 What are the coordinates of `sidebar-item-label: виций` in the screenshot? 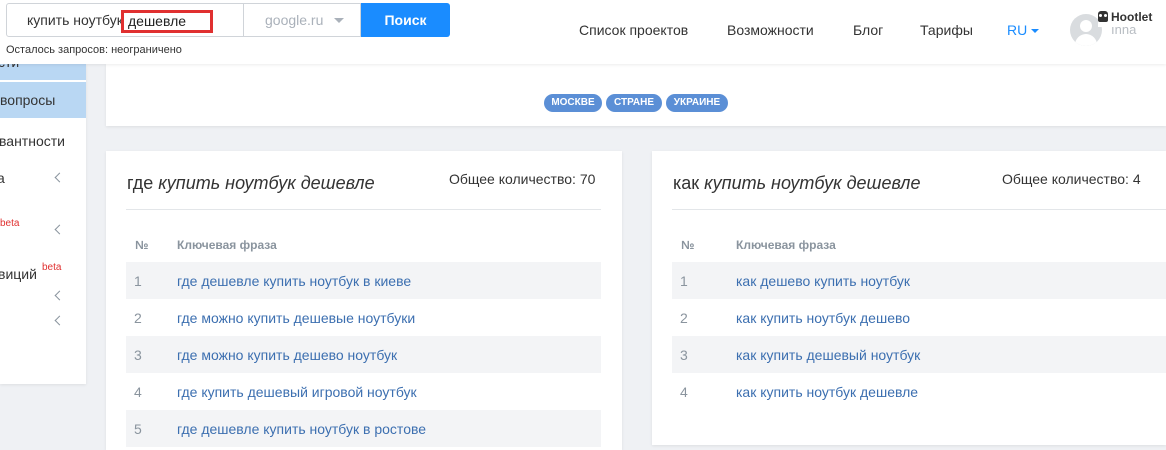 It's located at (18, 274).